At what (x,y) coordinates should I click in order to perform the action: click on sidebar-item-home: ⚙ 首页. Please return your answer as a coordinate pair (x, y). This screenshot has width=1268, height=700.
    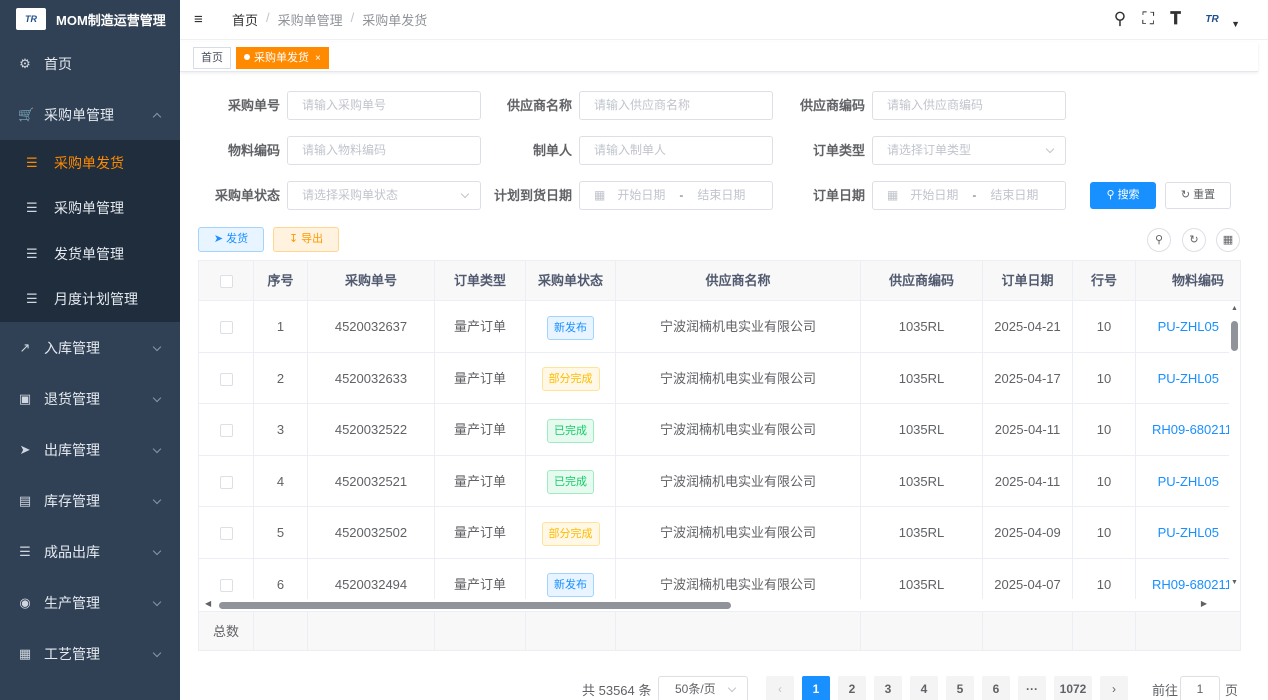
    Looking at the image, I should click on (90, 63).